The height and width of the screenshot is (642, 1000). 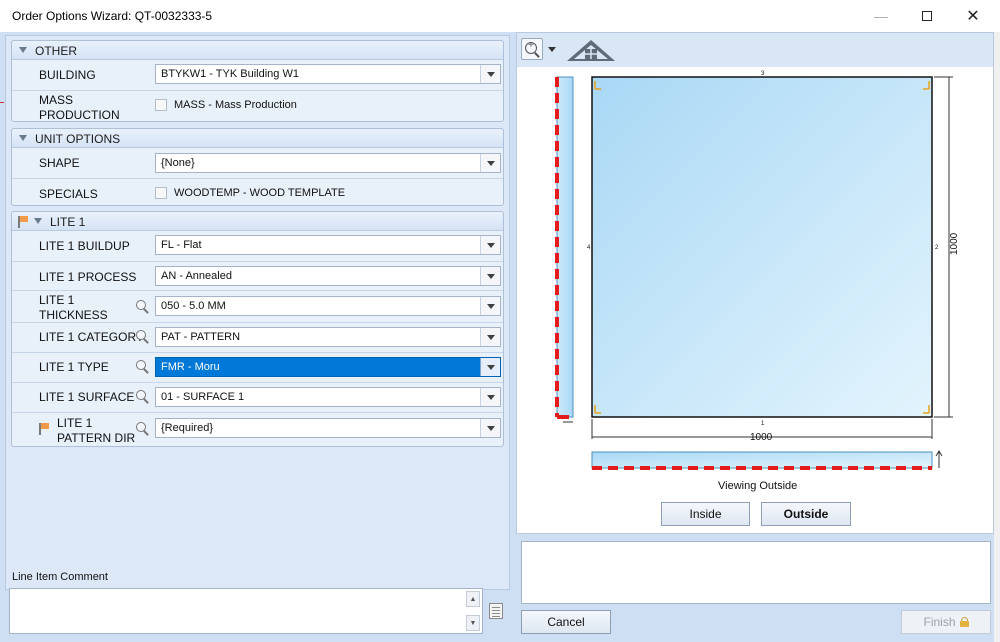 I want to click on row-lite1-buildup: LITE 1 BUILDUP FL - Flat, so click(x=257, y=246).